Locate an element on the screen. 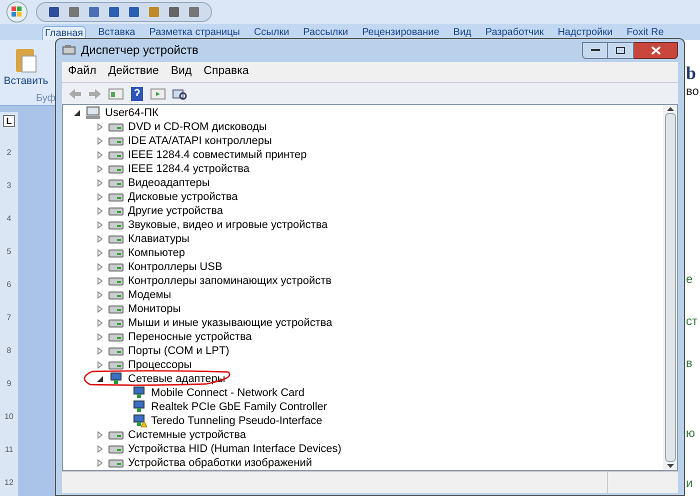 This screenshot has height=496, width=700. tree-item: Процессоры is located at coordinates (160, 365).